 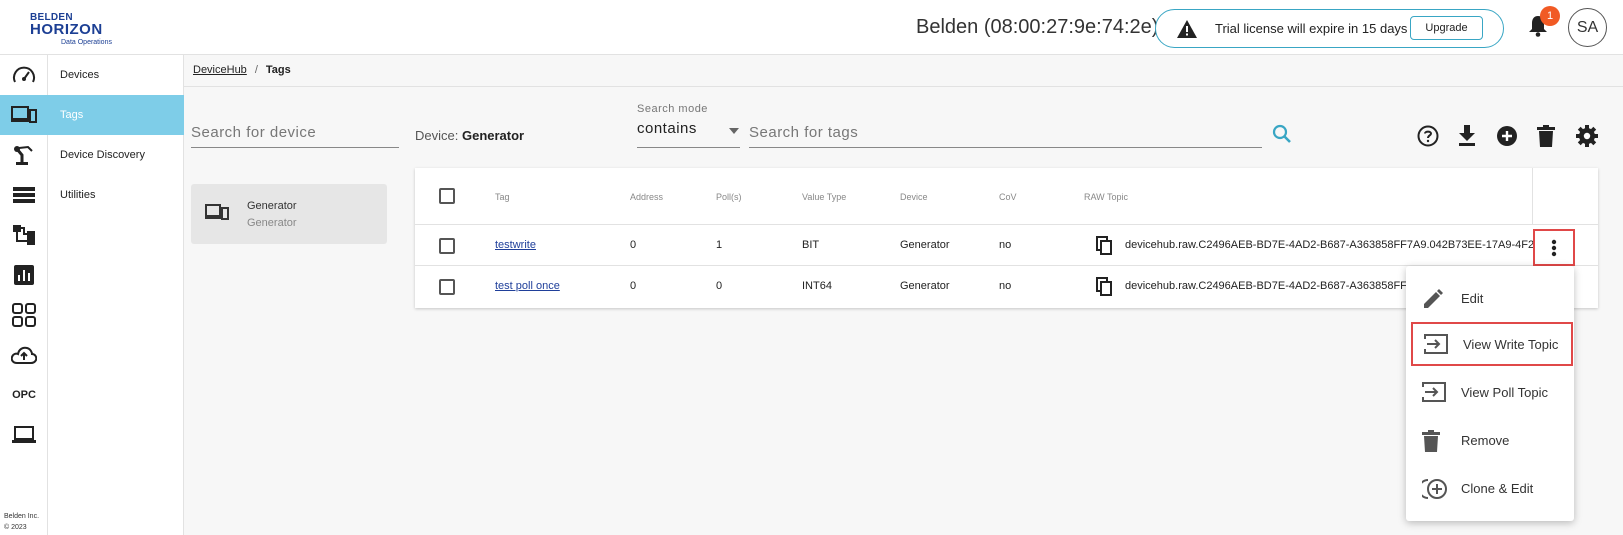 I want to click on menu-item-remove: Remove, so click(x=1490, y=440).